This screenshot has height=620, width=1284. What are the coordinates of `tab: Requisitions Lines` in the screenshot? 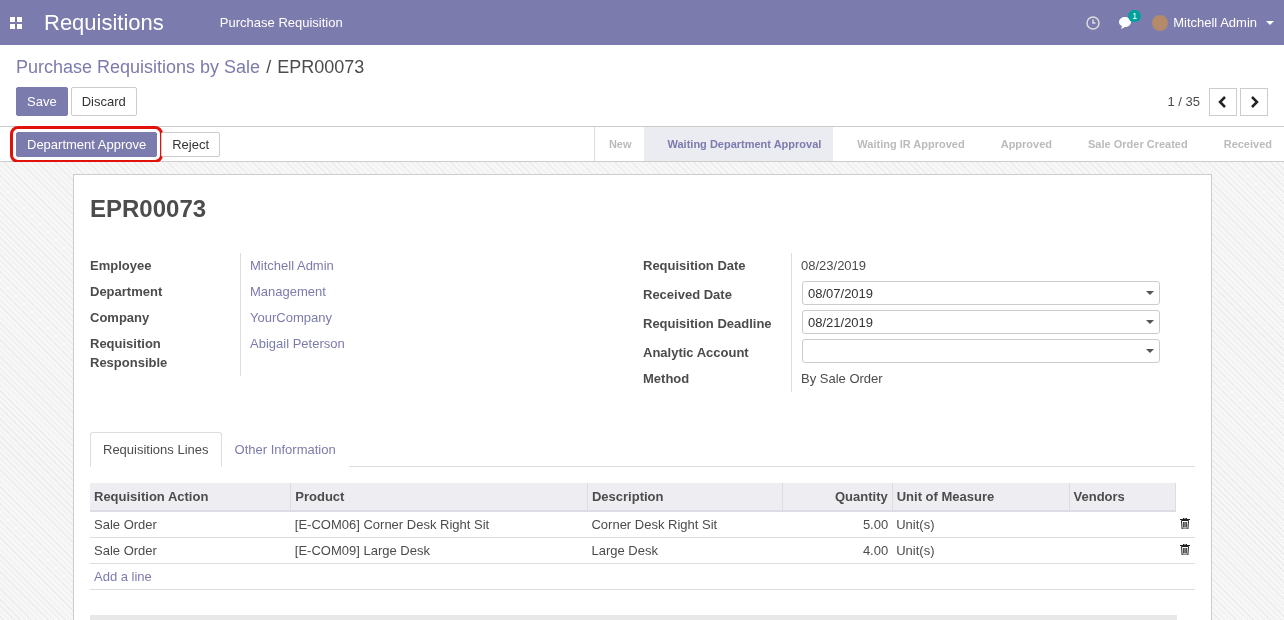 It's located at (156, 449).